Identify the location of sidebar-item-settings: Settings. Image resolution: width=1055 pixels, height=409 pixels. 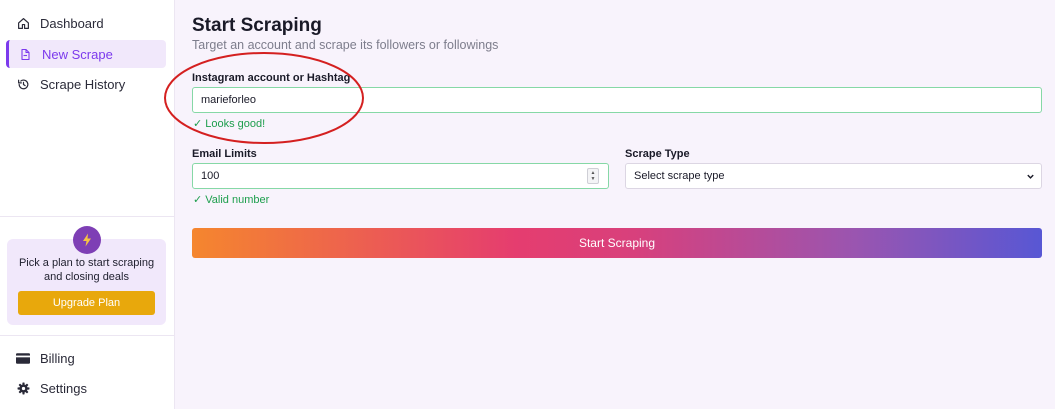
(86, 388).